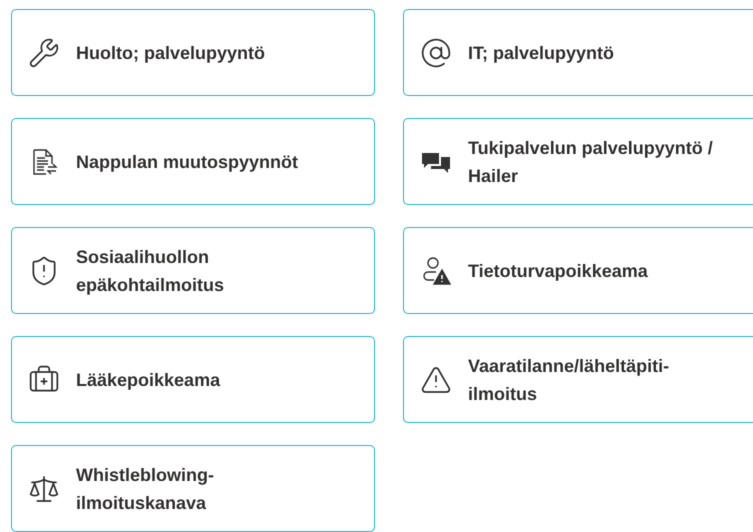  I want to click on service-card: Whistleblowing-ilmoituskanava, so click(193, 488).